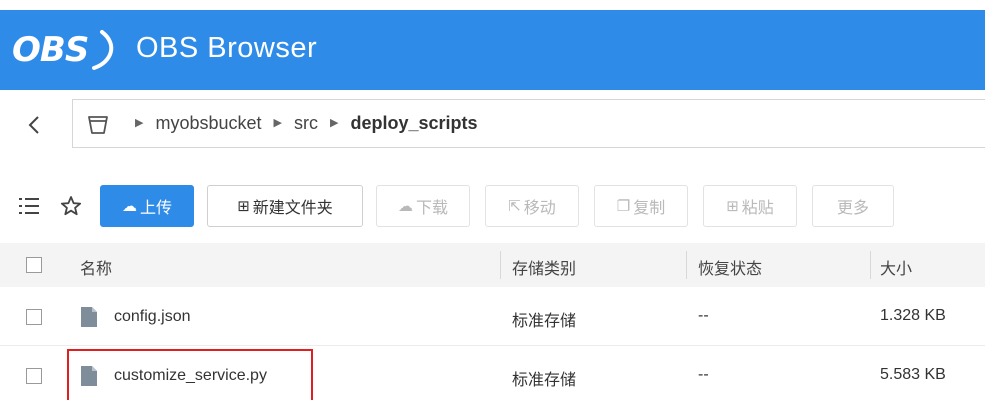 Image resolution: width=985 pixels, height=400 pixels. I want to click on copy-icon: ❐, so click(623, 206).